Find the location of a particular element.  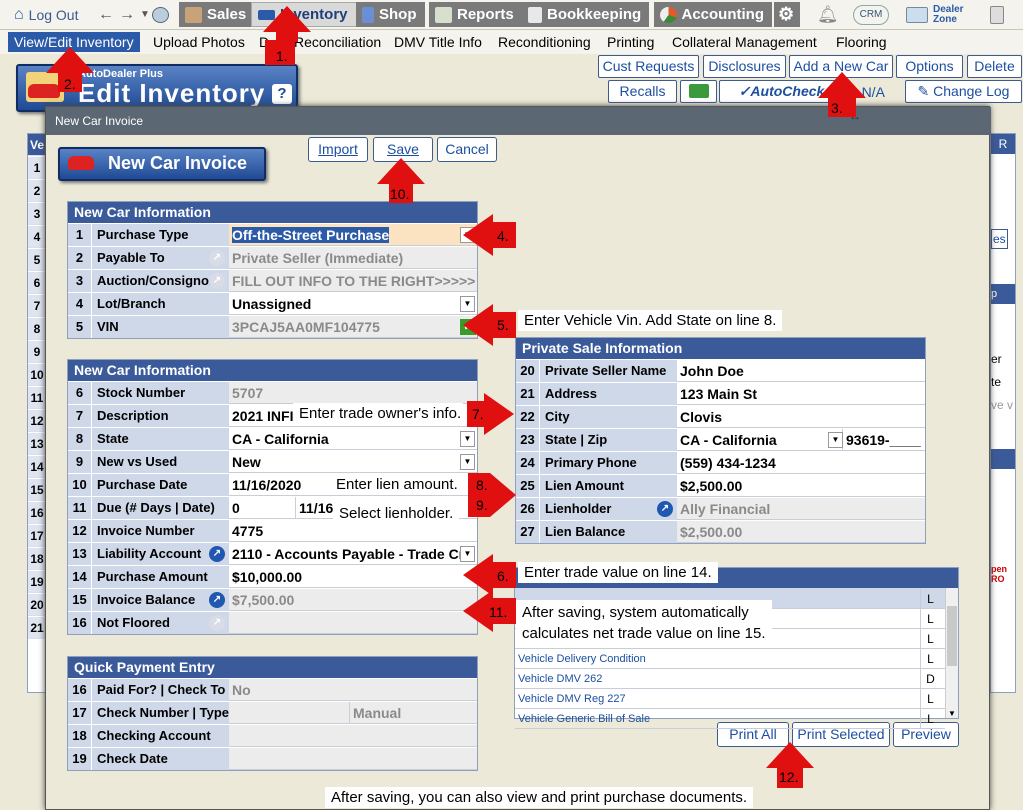

crm-button: CRM is located at coordinates (871, 14).